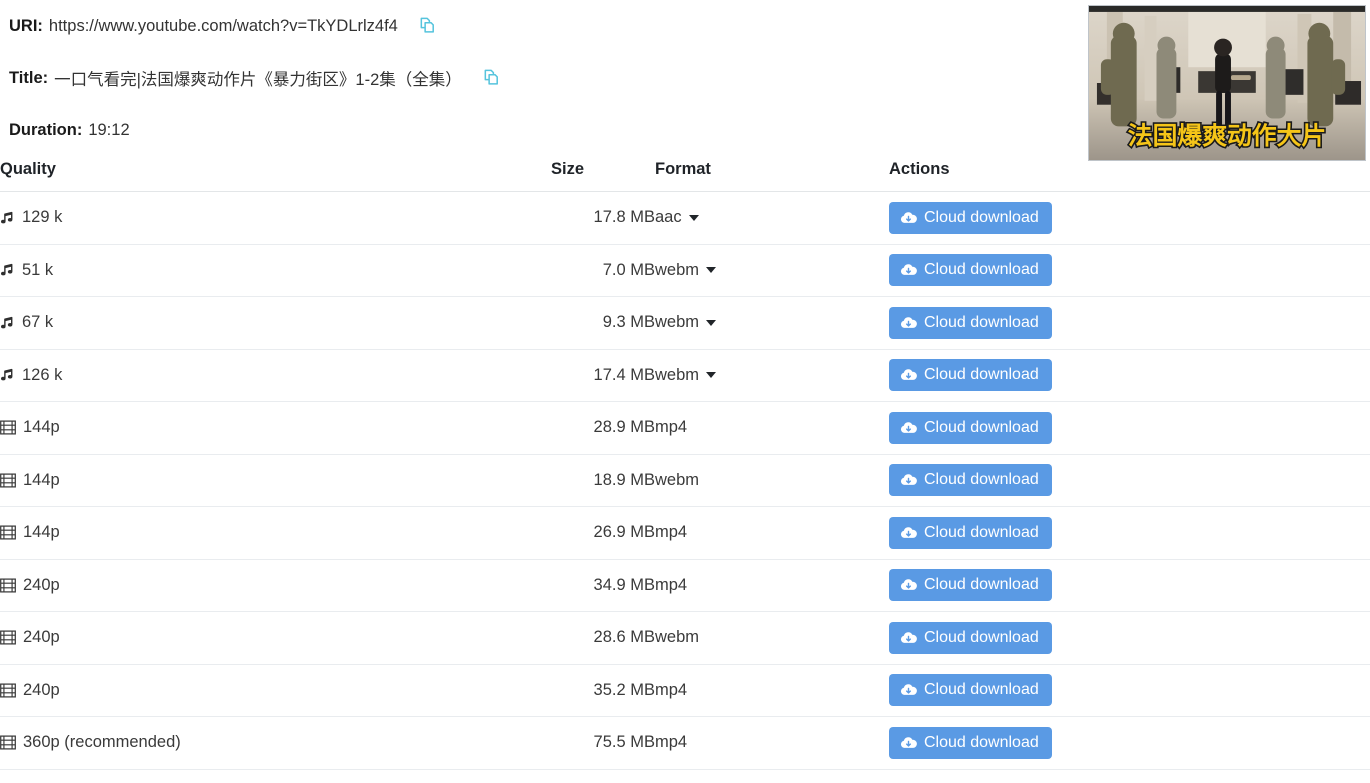 This screenshot has width=1370, height=783. Describe the element at coordinates (109, 129) in the screenshot. I see `duration-value: 19:12` at that location.